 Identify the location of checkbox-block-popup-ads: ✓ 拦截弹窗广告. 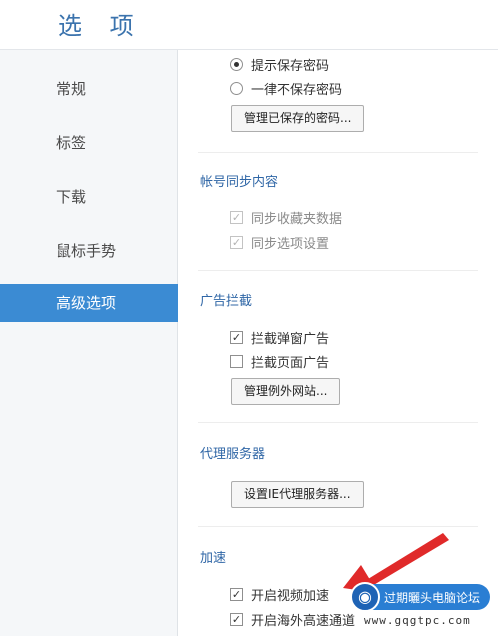
(279, 337).